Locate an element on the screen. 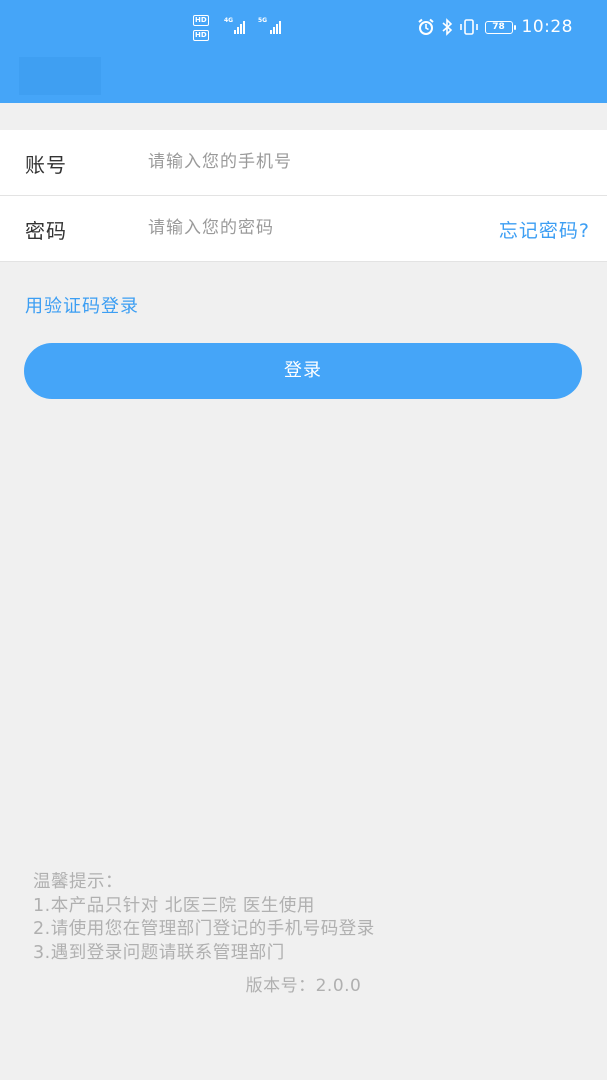 Image resolution: width=607 pixels, height=1080 pixels. alarm-icon is located at coordinates (425, 26).